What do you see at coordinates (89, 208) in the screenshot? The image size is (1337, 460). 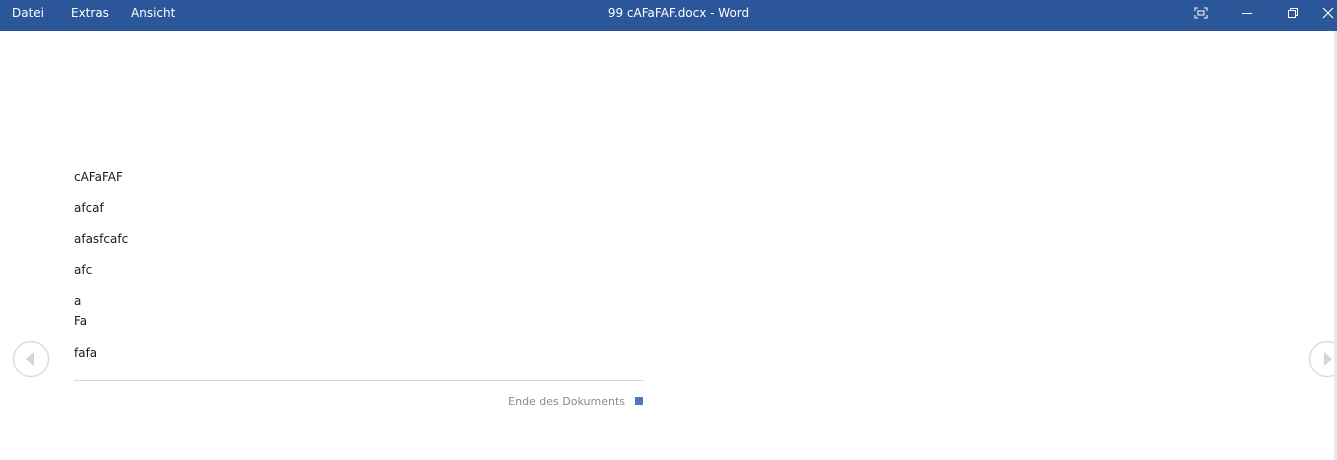 I see `document-line: afcaf` at bounding box center [89, 208].